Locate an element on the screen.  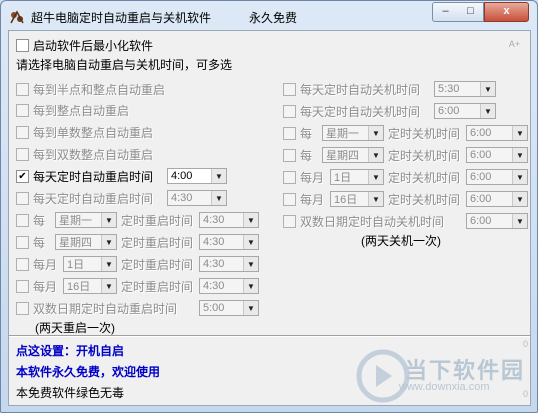
weekly-reboot-2-checkbox is located at coordinates (22, 242).